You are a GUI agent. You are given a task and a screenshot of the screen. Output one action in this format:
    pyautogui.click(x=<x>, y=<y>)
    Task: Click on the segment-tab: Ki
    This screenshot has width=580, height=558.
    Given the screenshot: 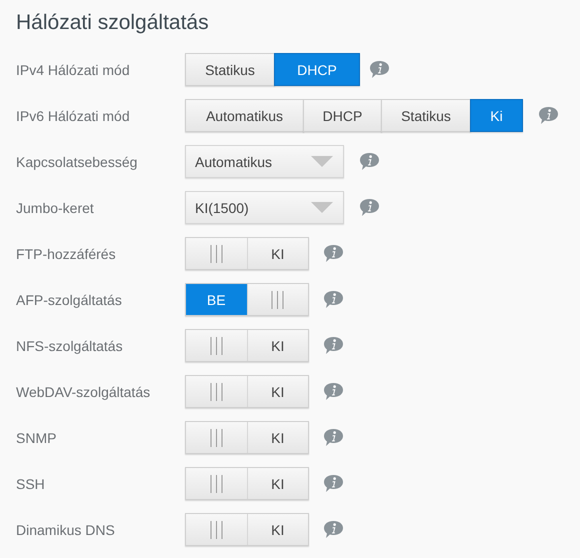 What is the action you would take?
    pyautogui.click(x=496, y=115)
    